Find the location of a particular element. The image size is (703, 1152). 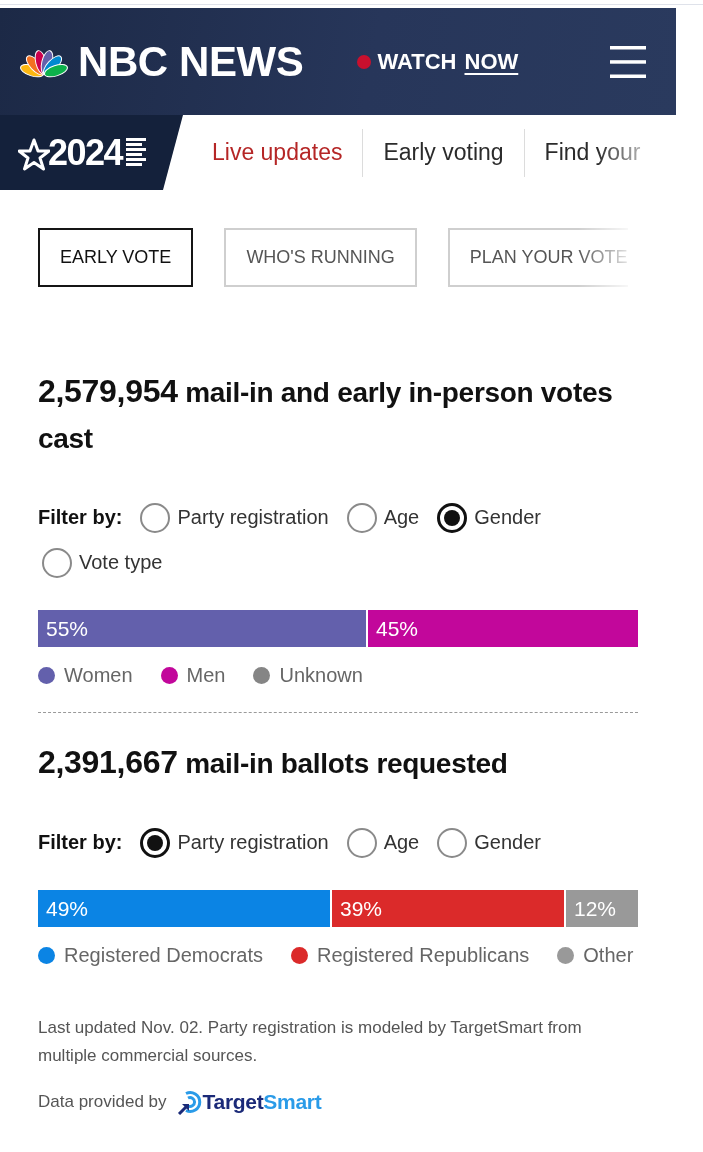

live-dot-icon is located at coordinates (364, 61).